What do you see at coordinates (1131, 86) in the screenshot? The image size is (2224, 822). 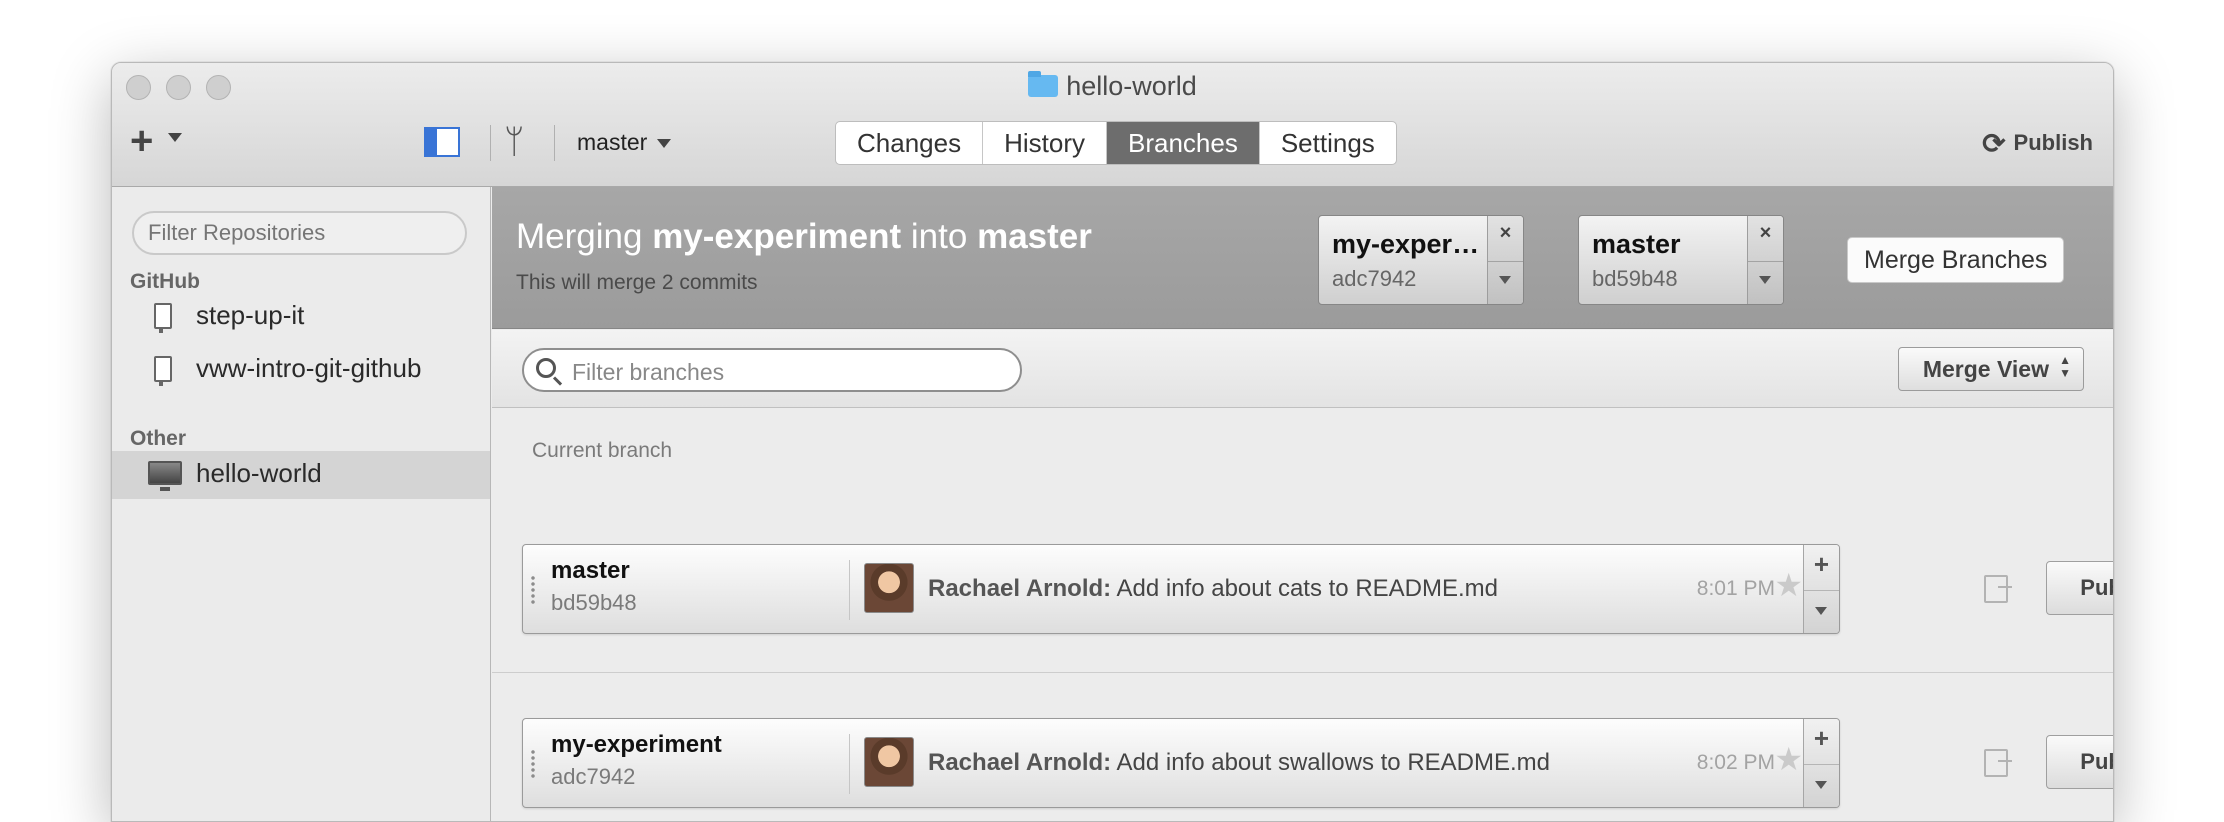 I see `window-title-text: hello-world` at bounding box center [1131, 86].